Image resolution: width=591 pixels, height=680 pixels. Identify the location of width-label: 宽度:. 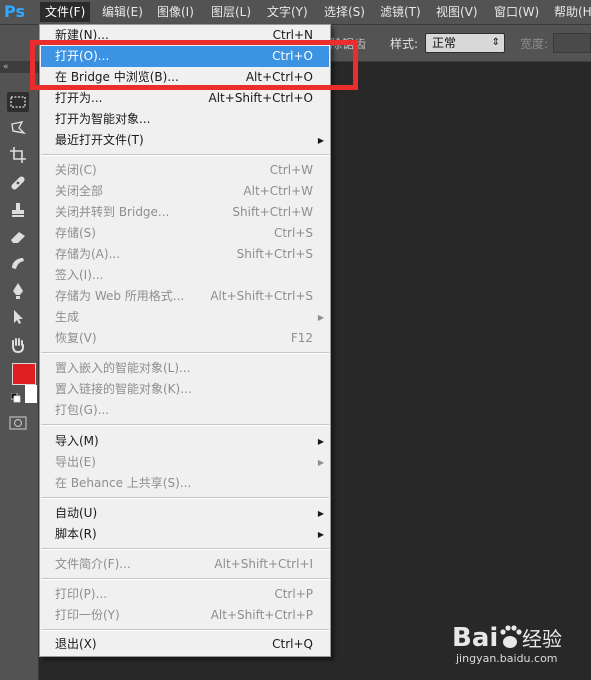
(534, 44).